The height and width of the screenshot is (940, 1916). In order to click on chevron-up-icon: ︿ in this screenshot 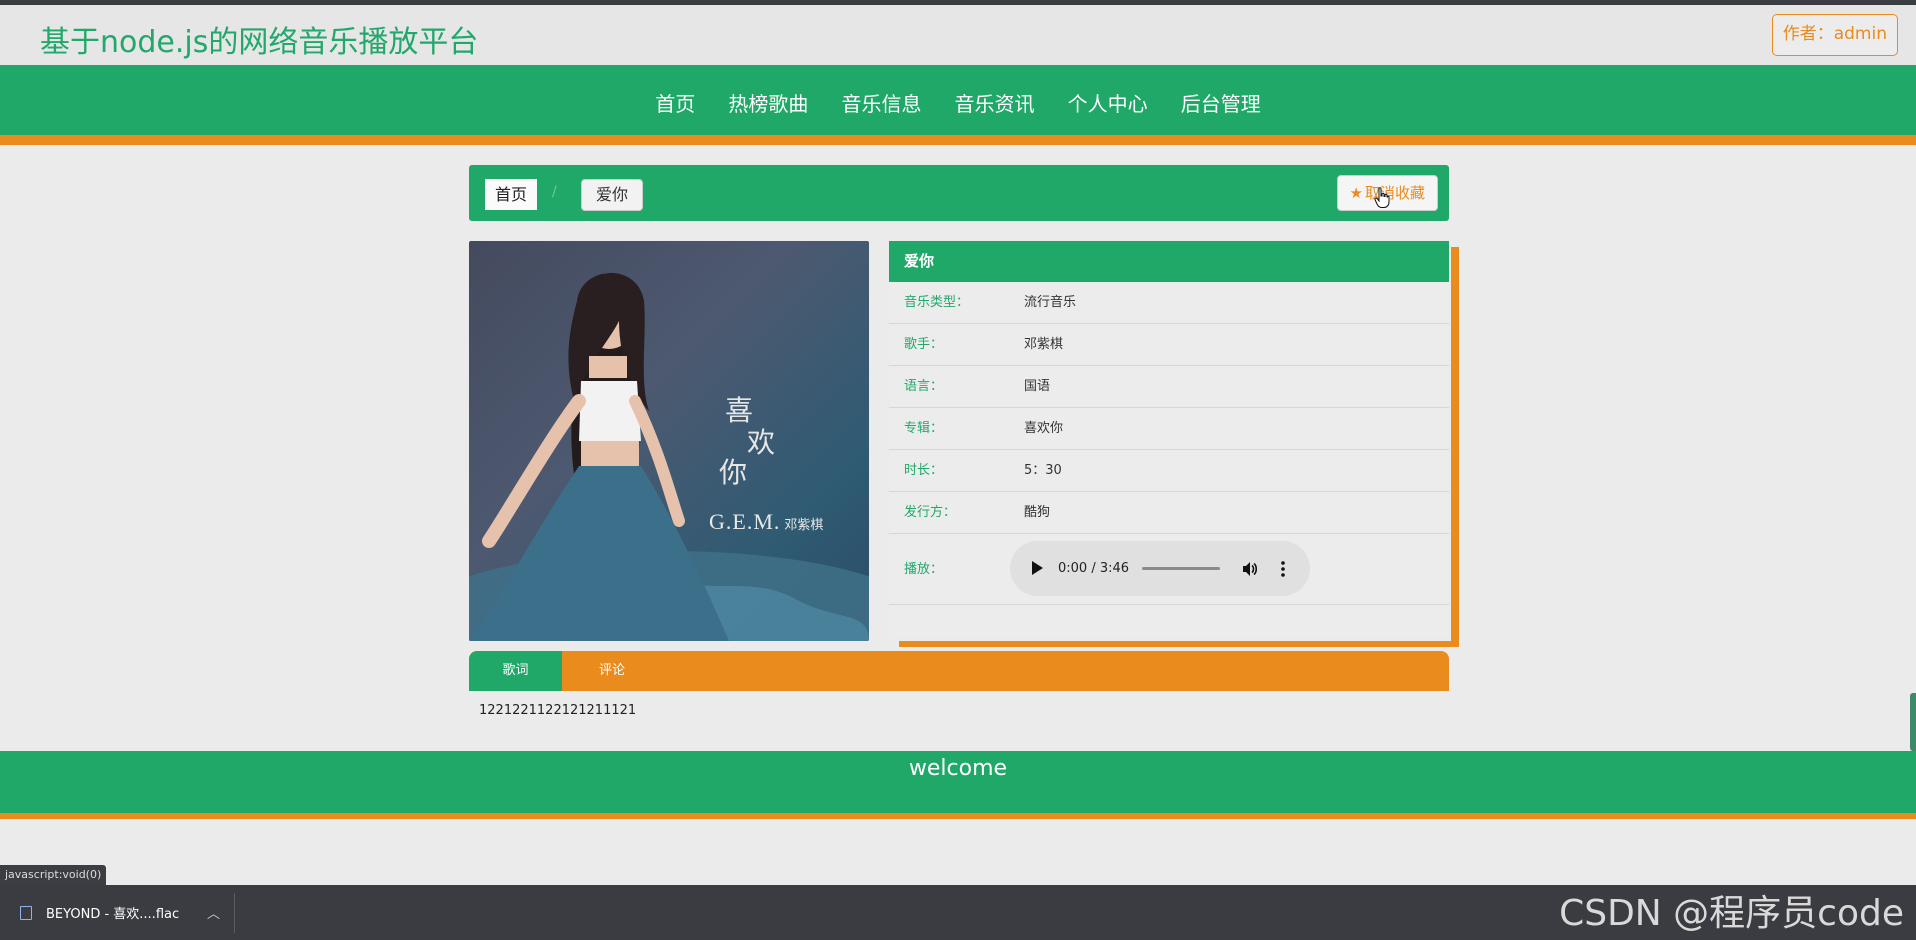, I will do `click(213, 912)`.